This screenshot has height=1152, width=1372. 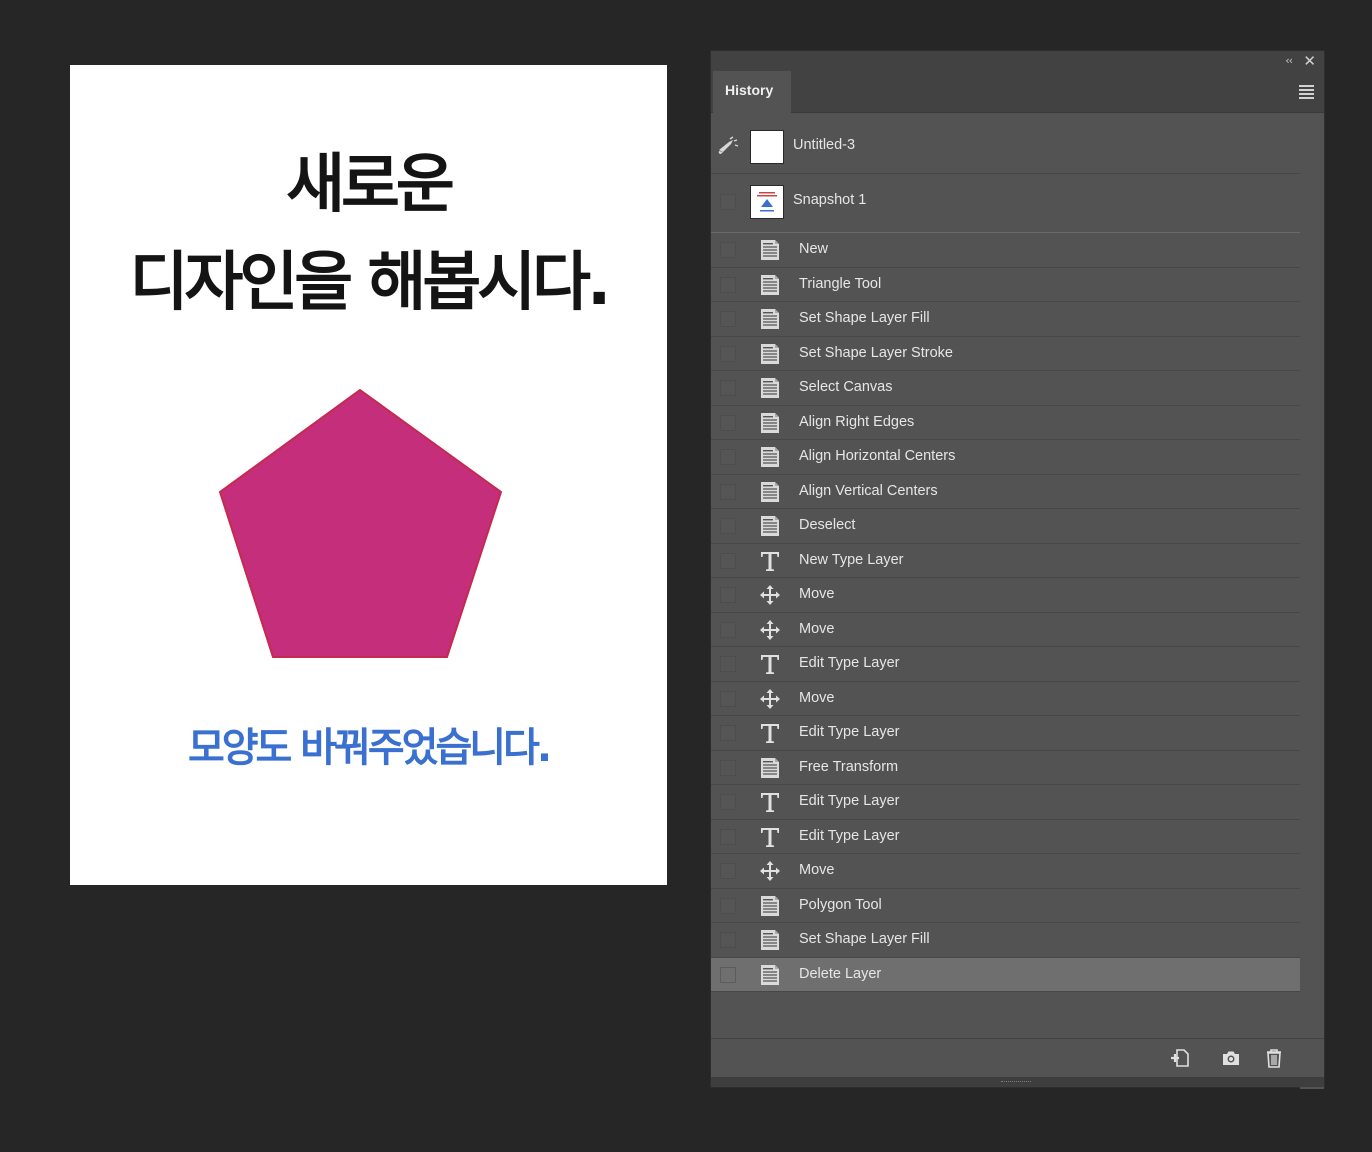 What do you see at coordinates (1006, 203) in the screenshot?
I see `snapshot-1: Snapshot 1` at bounding box center [1006, 203].